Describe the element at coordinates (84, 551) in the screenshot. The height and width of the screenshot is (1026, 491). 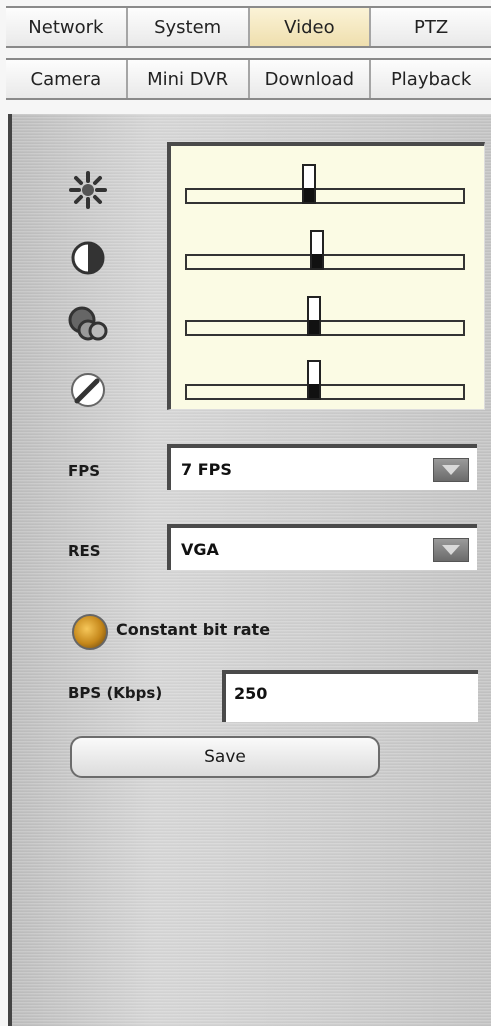
I see `res-label: RES` at that location.